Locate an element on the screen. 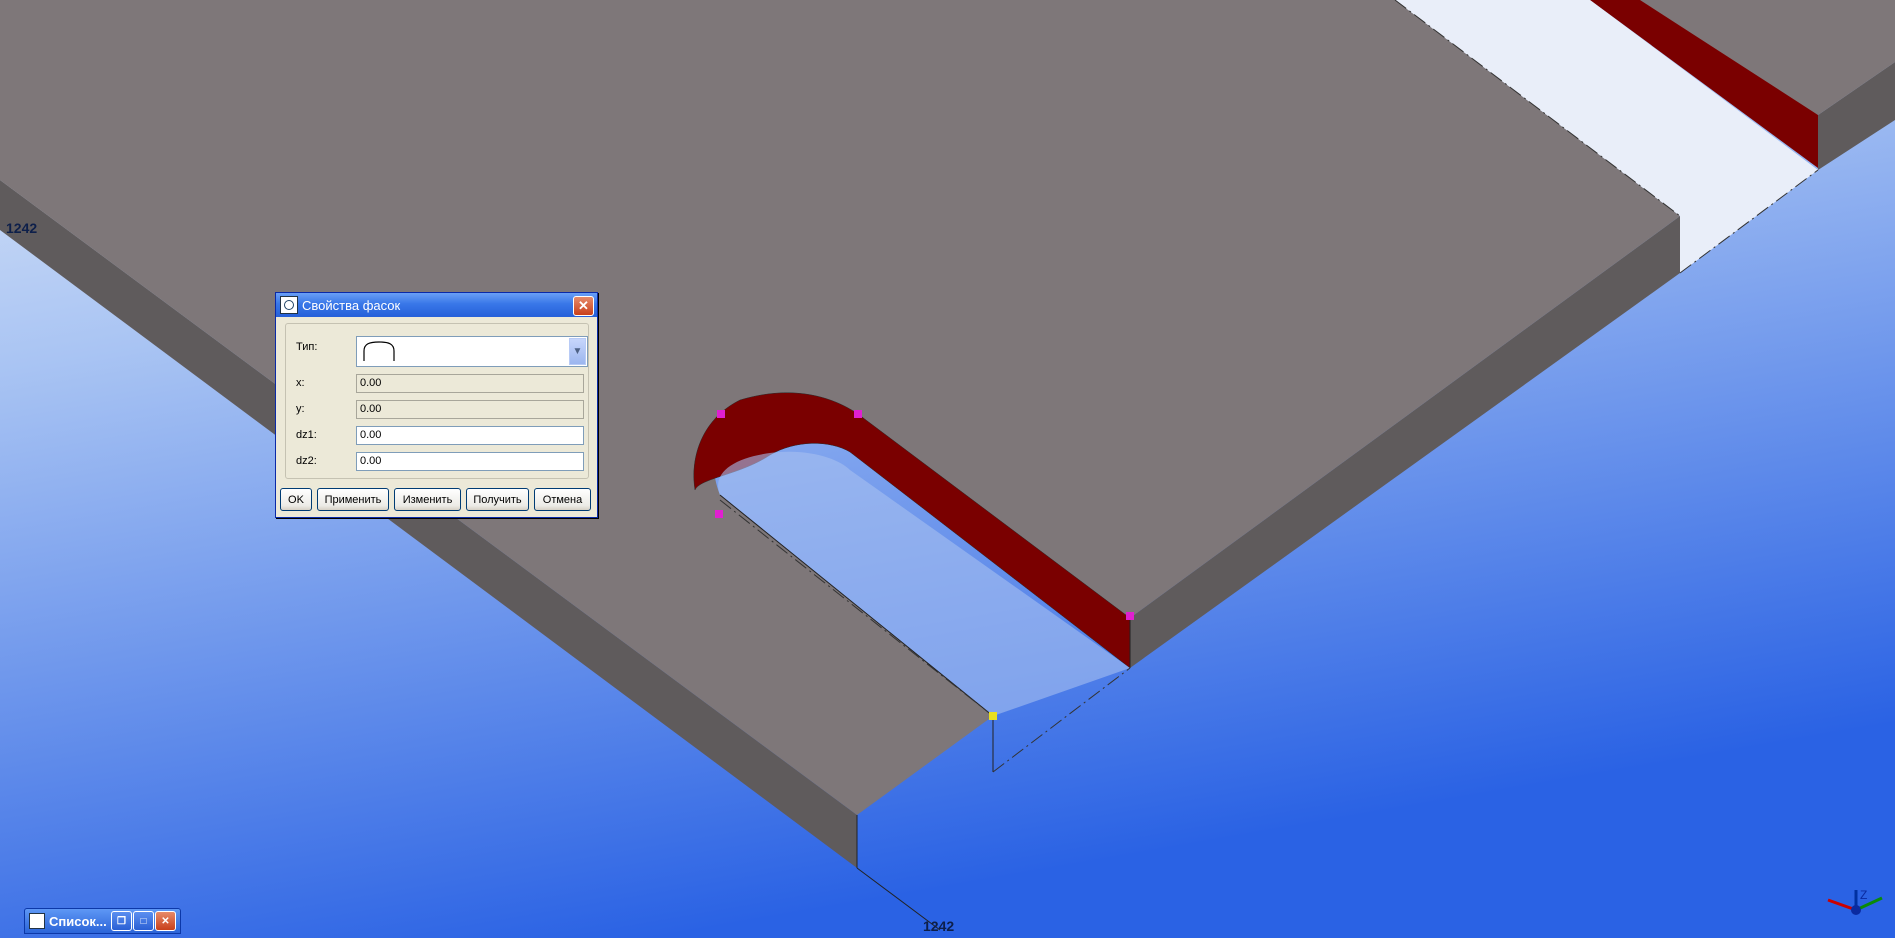  field-row-dz1: dz1: 0.00 is located at coordinates (437, 436).